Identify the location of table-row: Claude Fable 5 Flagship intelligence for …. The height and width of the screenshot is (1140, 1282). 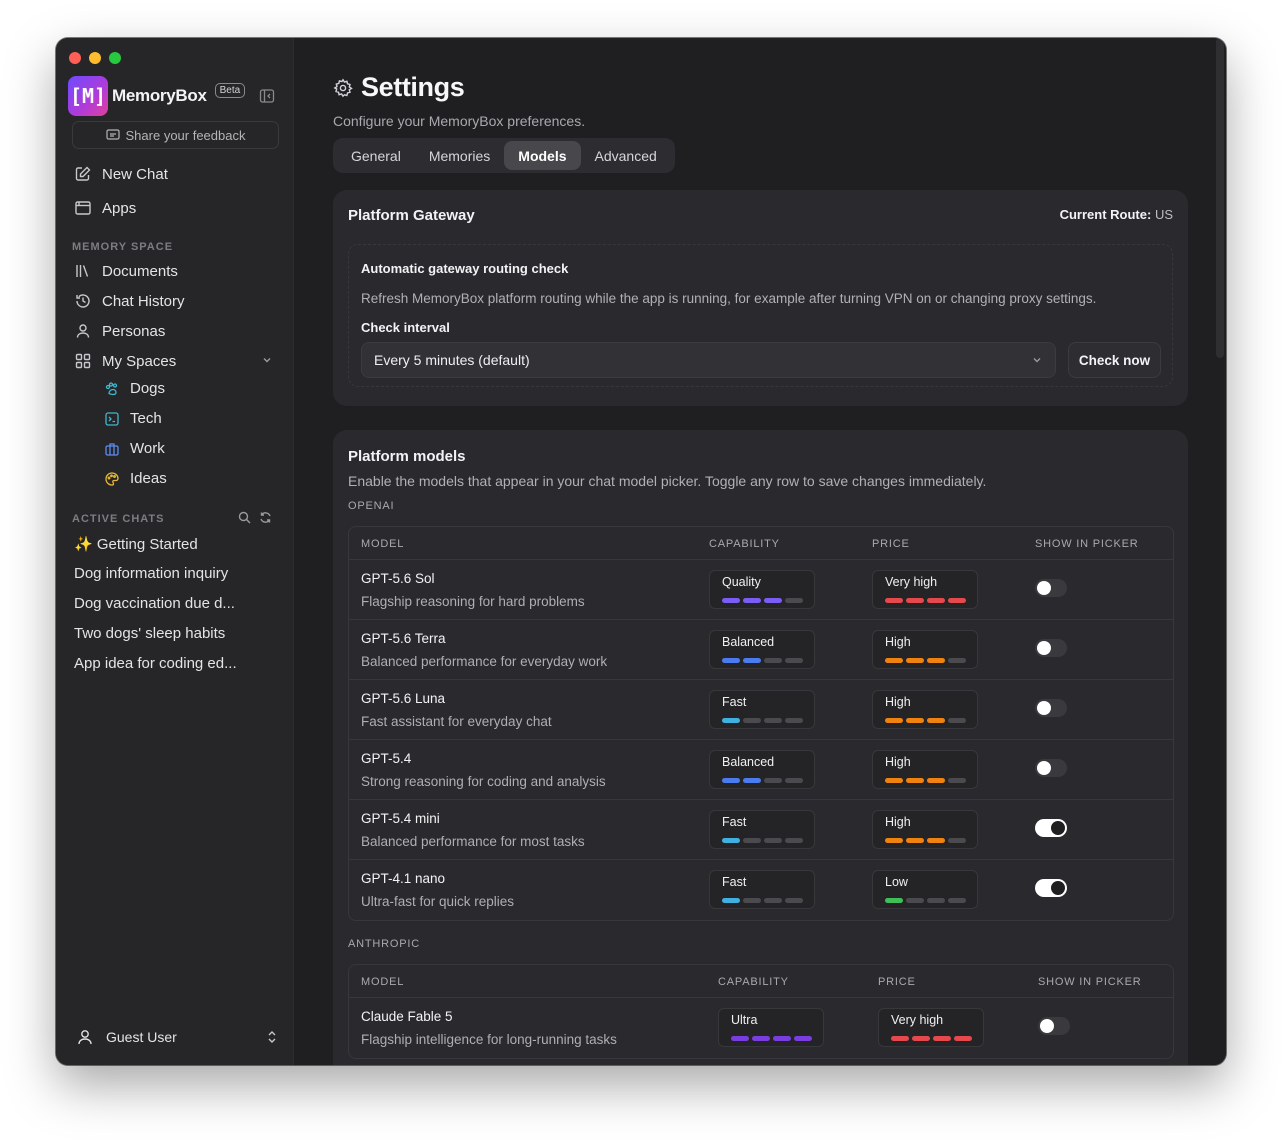
(761, 1028).